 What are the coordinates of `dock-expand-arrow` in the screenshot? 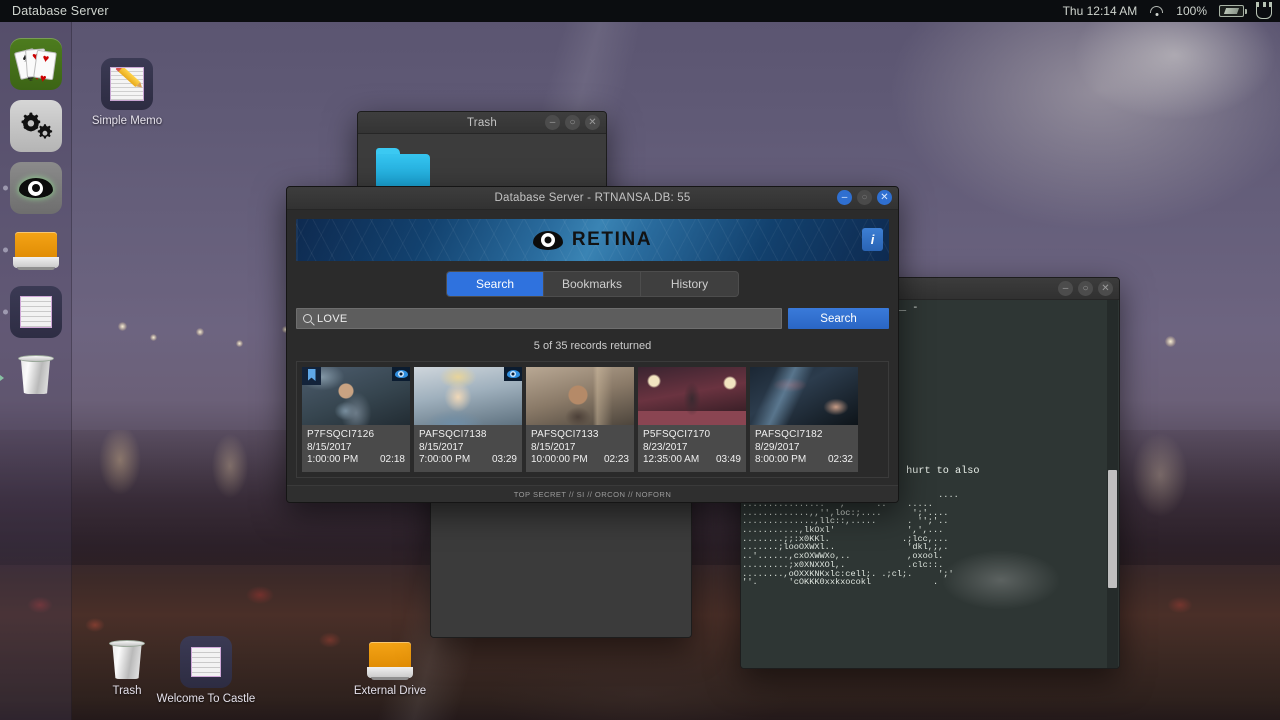 It's located at (2, 378).